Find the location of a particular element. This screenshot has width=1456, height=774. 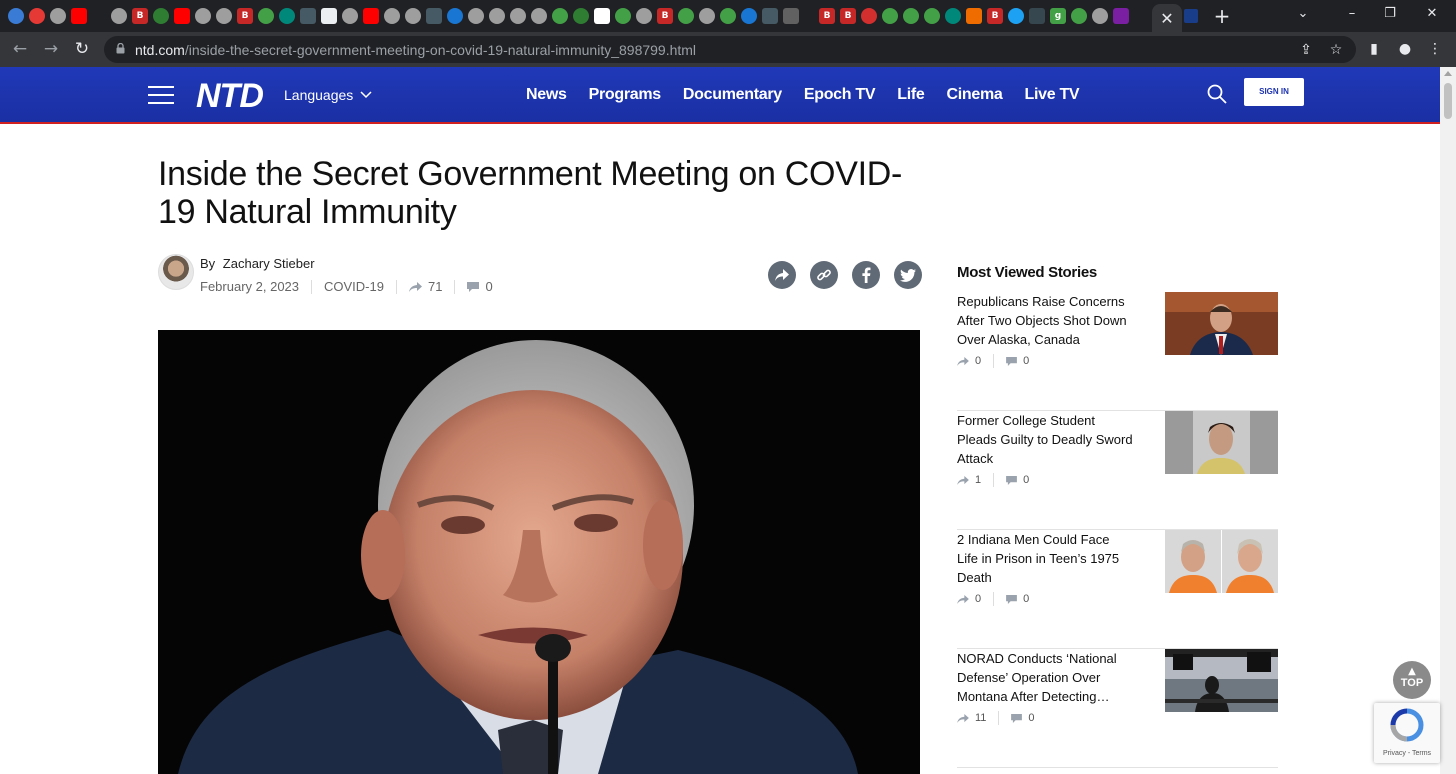

close-window-button: ✕ is located at coordinates (1432, 13).